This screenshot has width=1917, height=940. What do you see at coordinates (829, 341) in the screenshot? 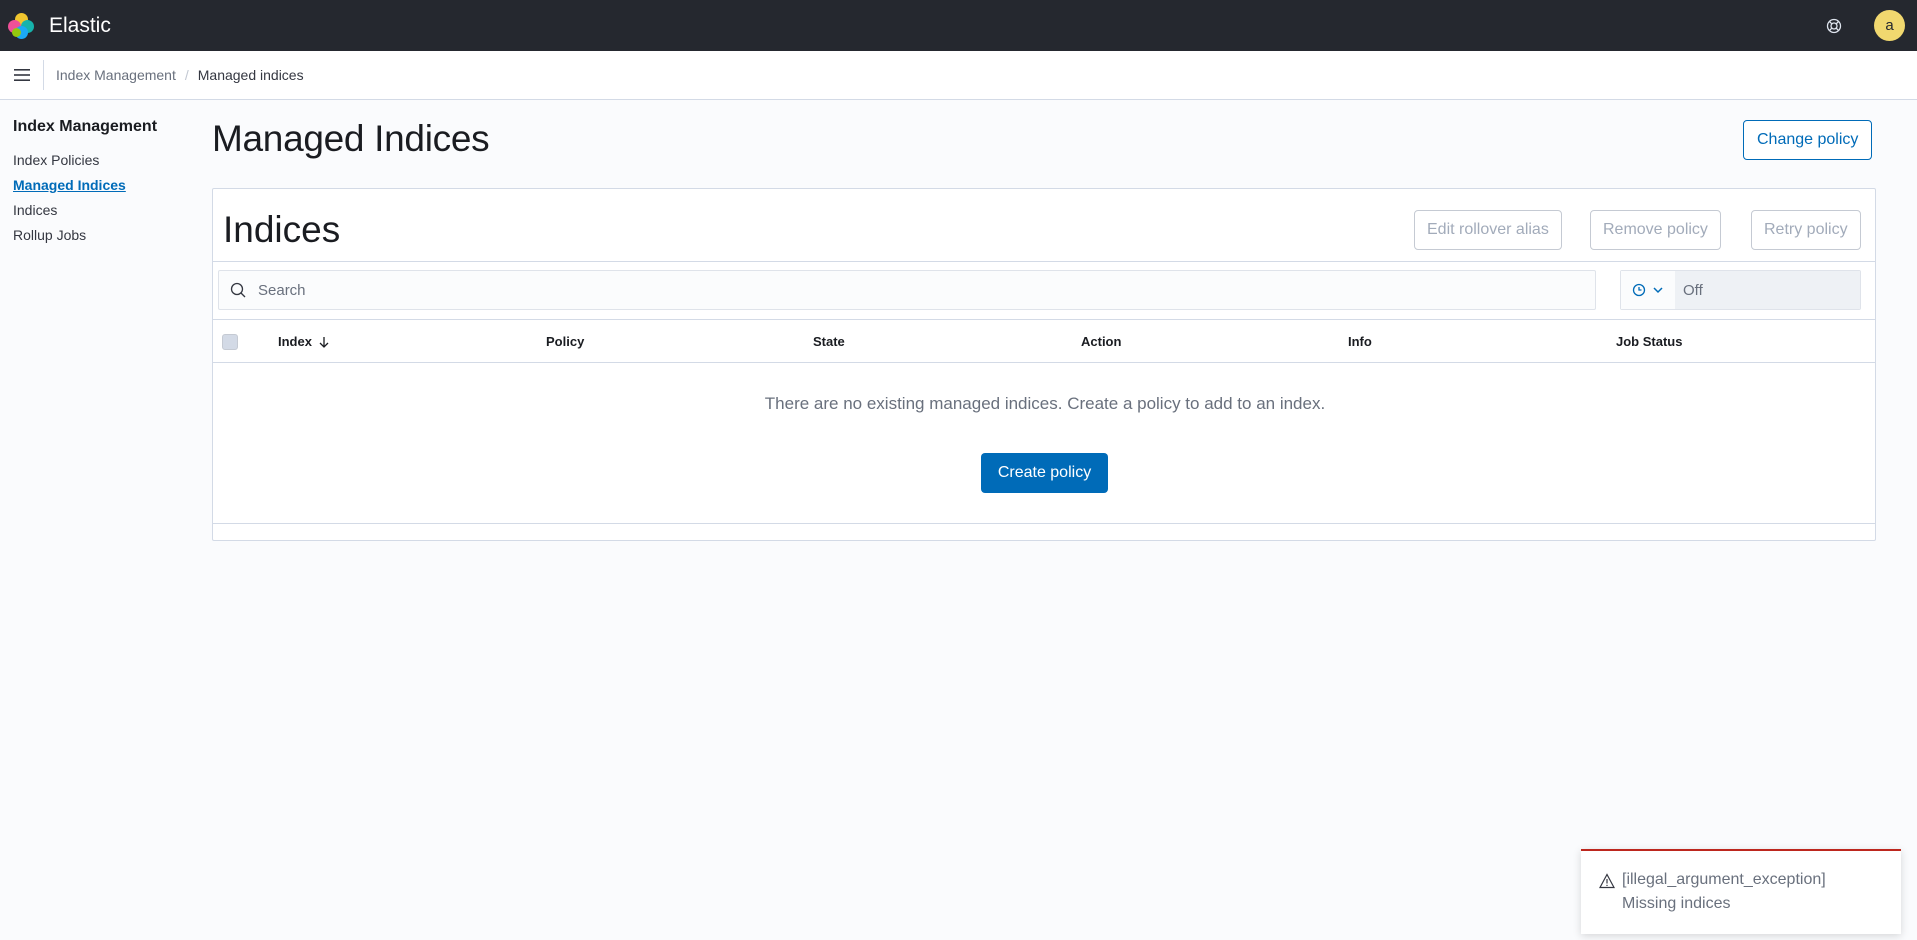
I see `column-header-state: State` at bounding box center [829, 341].